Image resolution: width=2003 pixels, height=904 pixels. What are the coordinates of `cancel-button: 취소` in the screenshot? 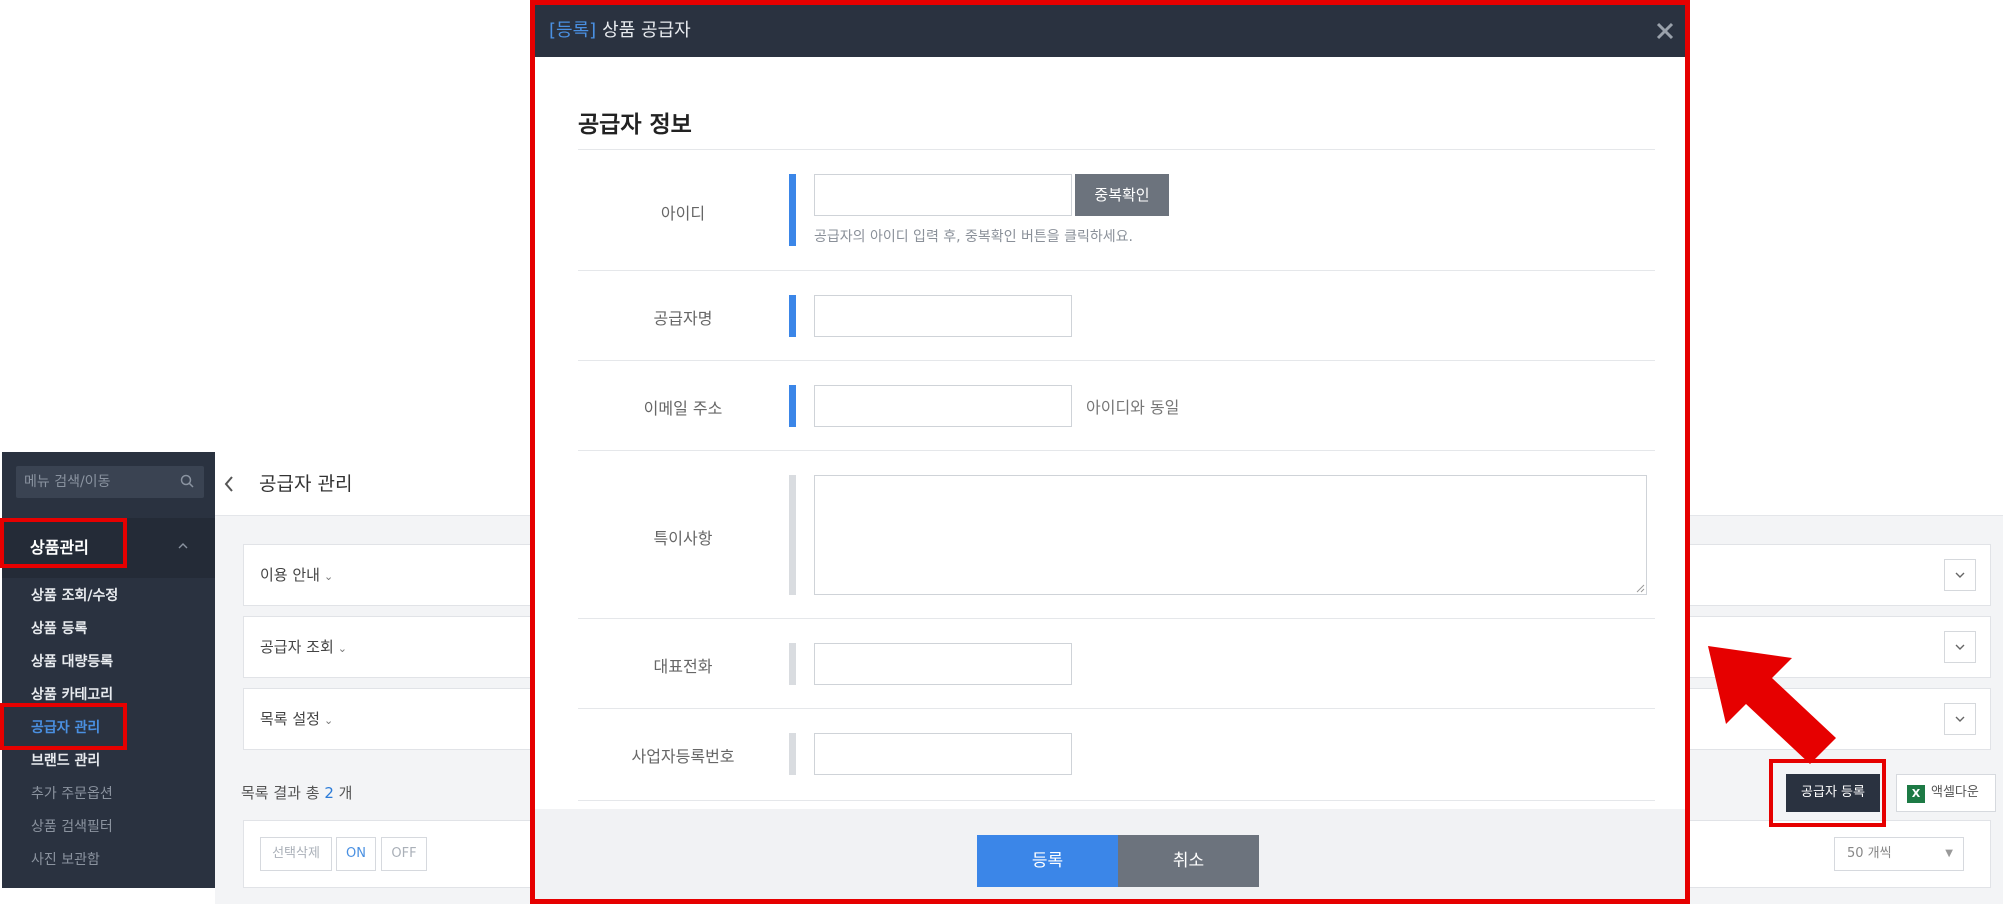 It's located at (1188, 861).